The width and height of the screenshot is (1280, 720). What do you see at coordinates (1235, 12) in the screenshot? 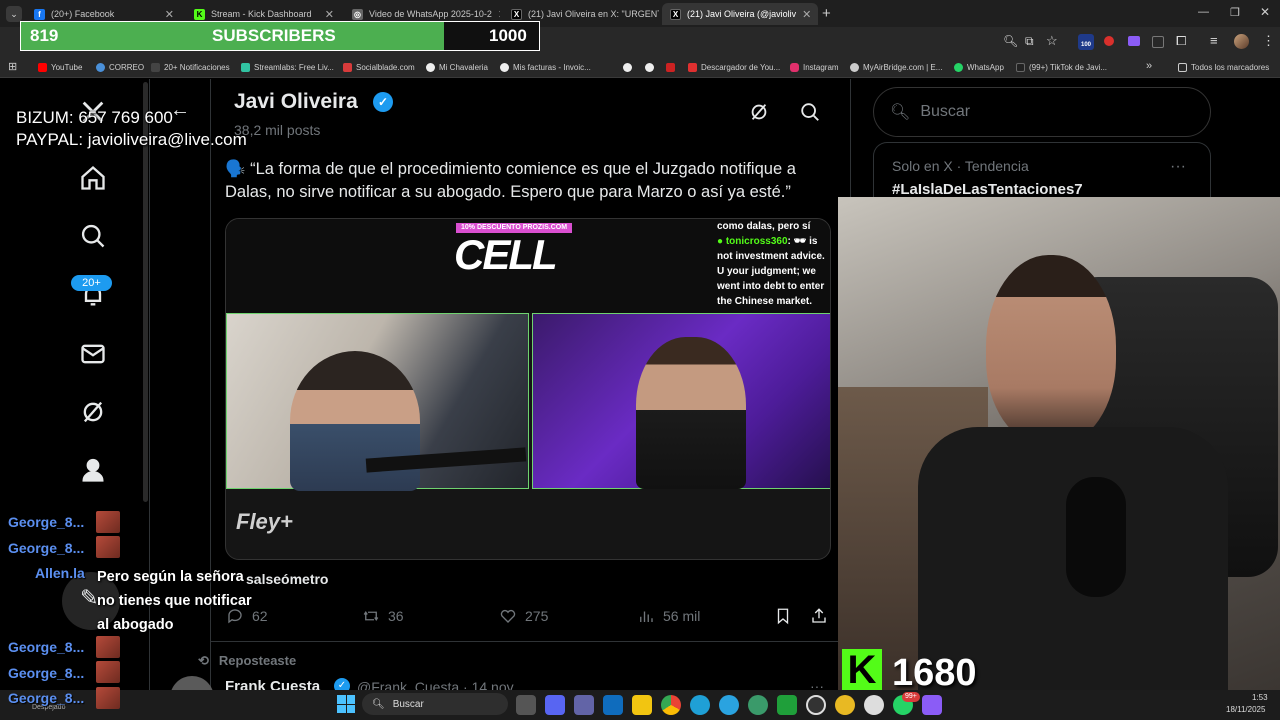
I see `restore-window-icon: ❐` at bounding box center [1235, 12].